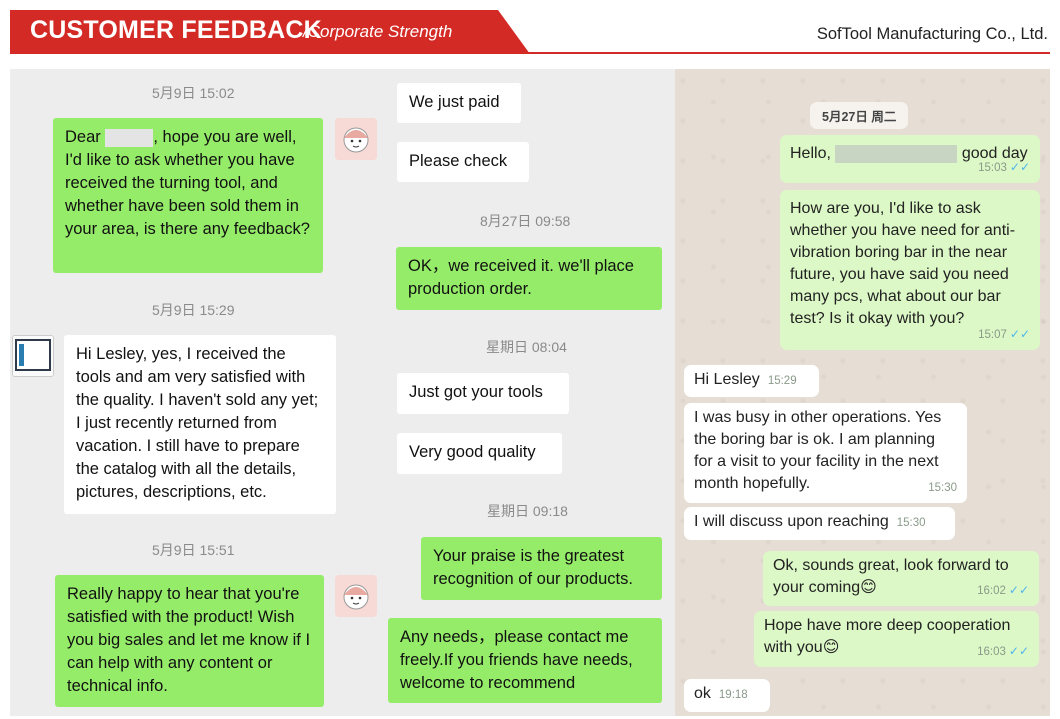  I want to click on chat-message-received: We just paid, so click(459, 103).